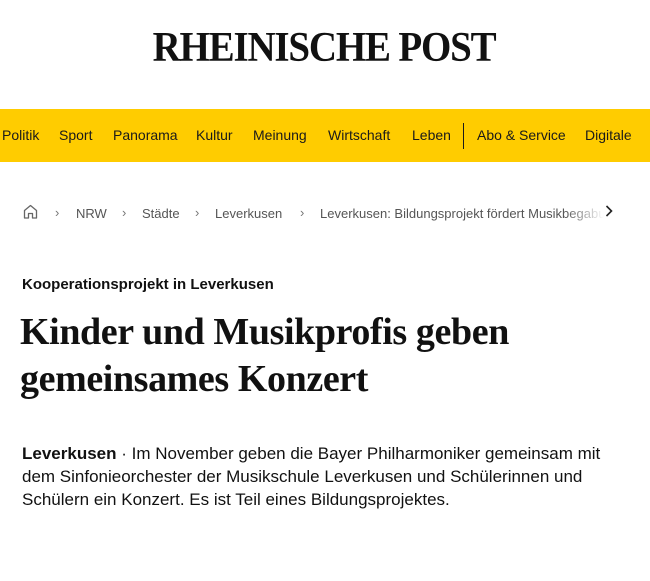 The width and height of the screenshot is (650, 581). Describe the element at coordinates (463, 136) in the screenshot. I see `nav-divider` at that location.